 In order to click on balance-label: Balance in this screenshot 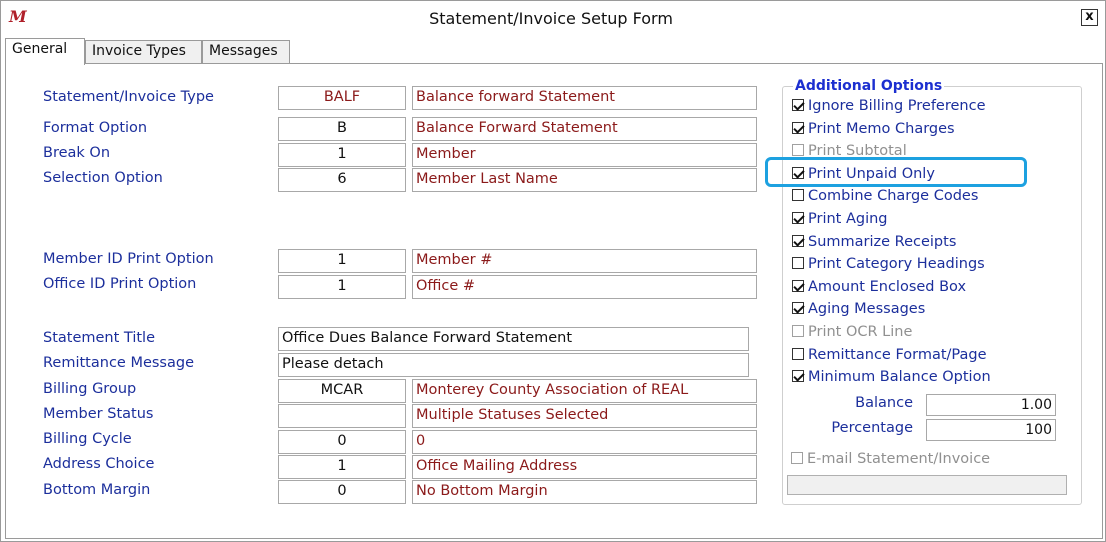, I will do `click(884, 403)`.